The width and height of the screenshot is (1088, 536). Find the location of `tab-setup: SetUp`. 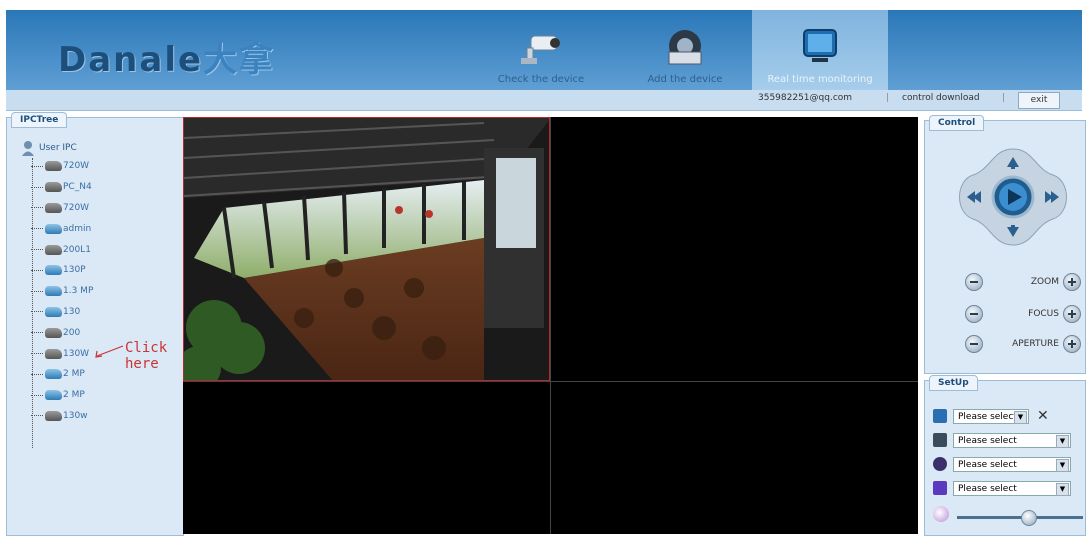

tab-setup: SetUp is located at coordinates (953, 383).